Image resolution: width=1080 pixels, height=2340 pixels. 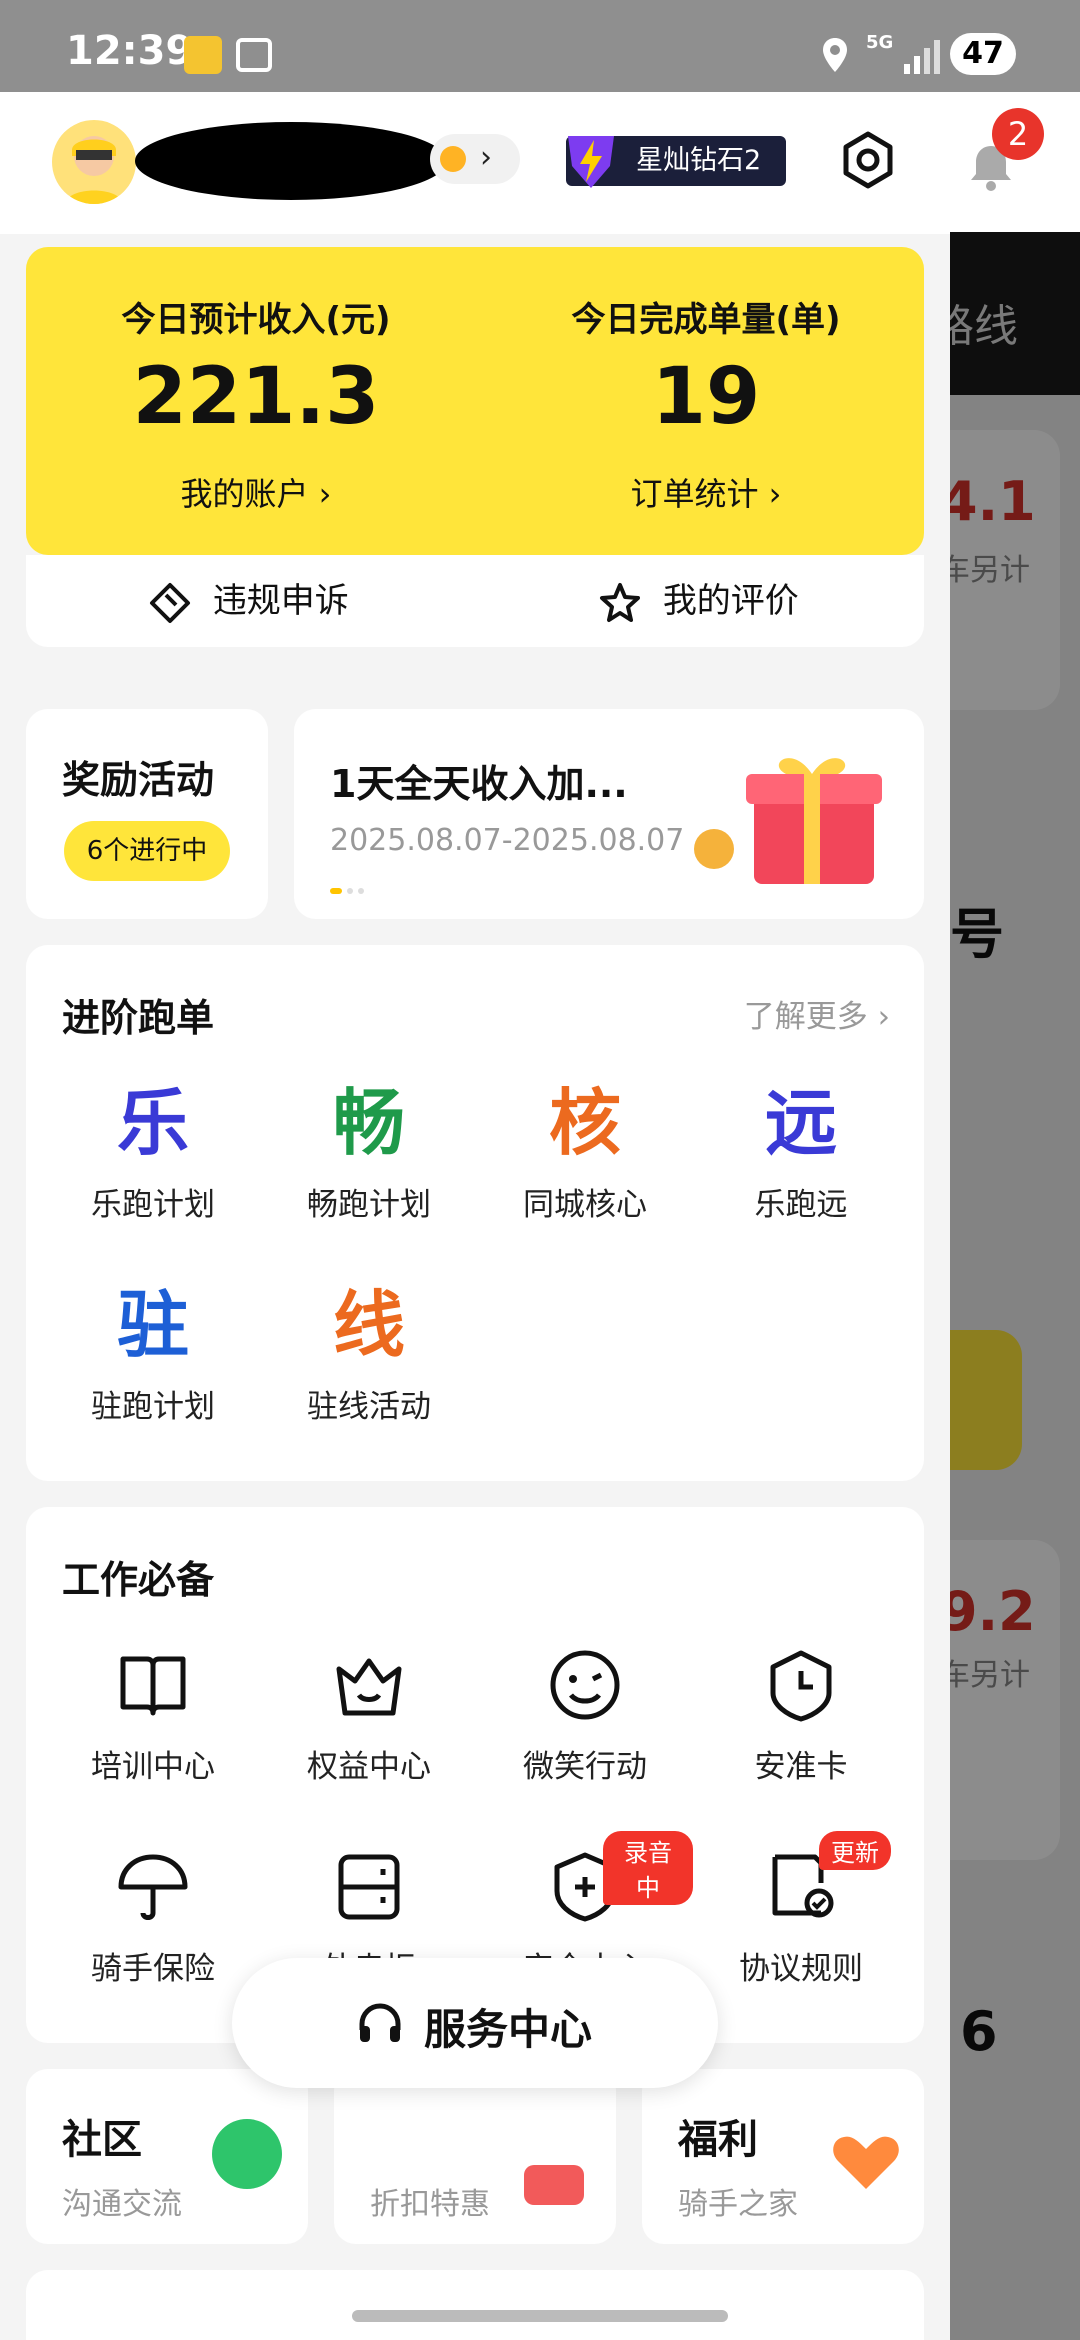 What do you see at coordinates (584, 1123) in the screenshot?
I see `advanced-glyph: 核` at bounding box center [584, 1123].